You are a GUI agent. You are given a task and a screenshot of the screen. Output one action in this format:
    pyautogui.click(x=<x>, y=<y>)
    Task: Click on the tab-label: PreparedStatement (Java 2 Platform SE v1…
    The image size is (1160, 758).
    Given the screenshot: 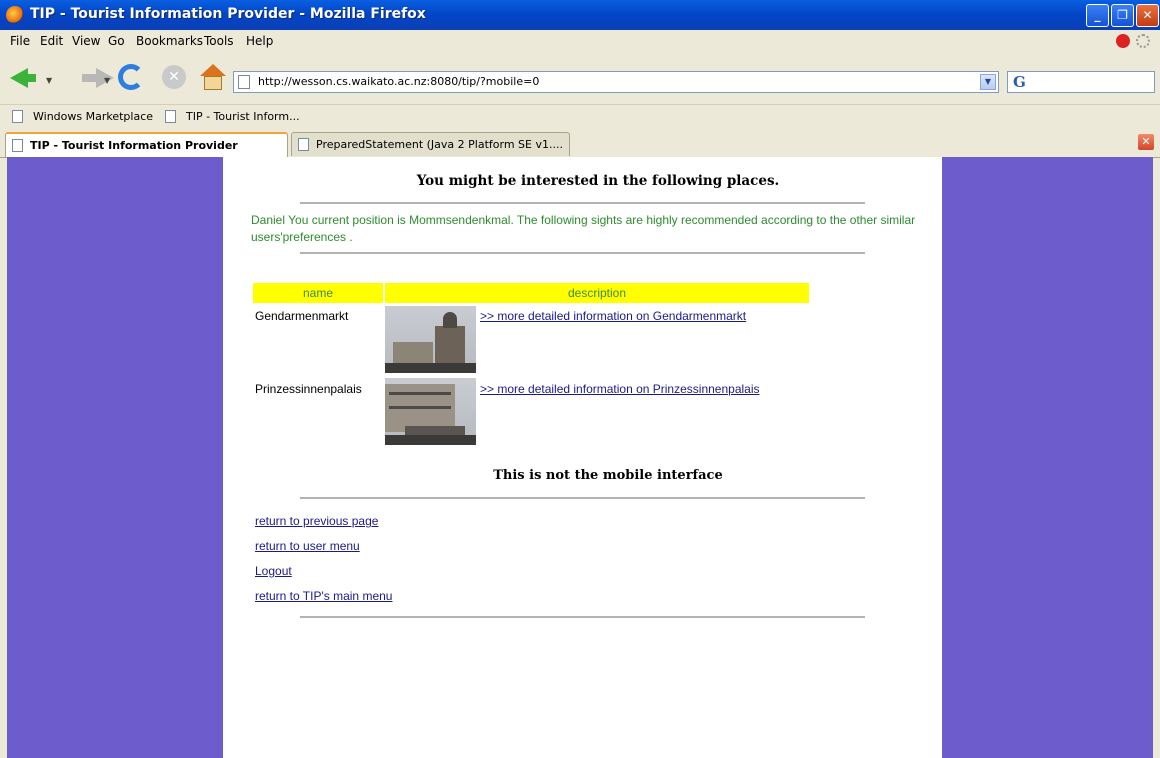 What is the action you would take?
    pyautogui.click(x=439, y=144)
    